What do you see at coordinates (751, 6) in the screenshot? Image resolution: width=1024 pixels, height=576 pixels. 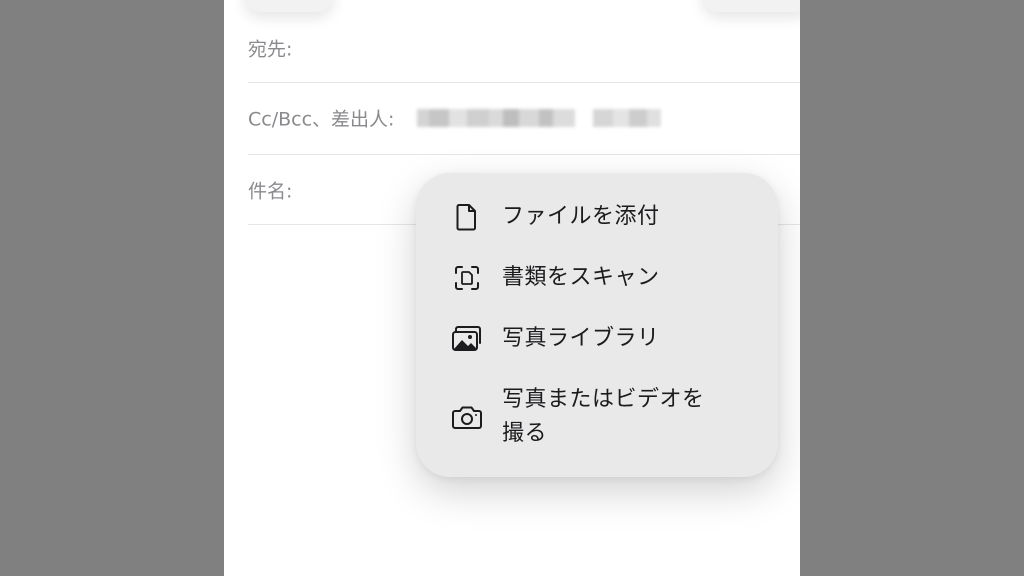 I see `send-button` at bounding box center [751, 6].